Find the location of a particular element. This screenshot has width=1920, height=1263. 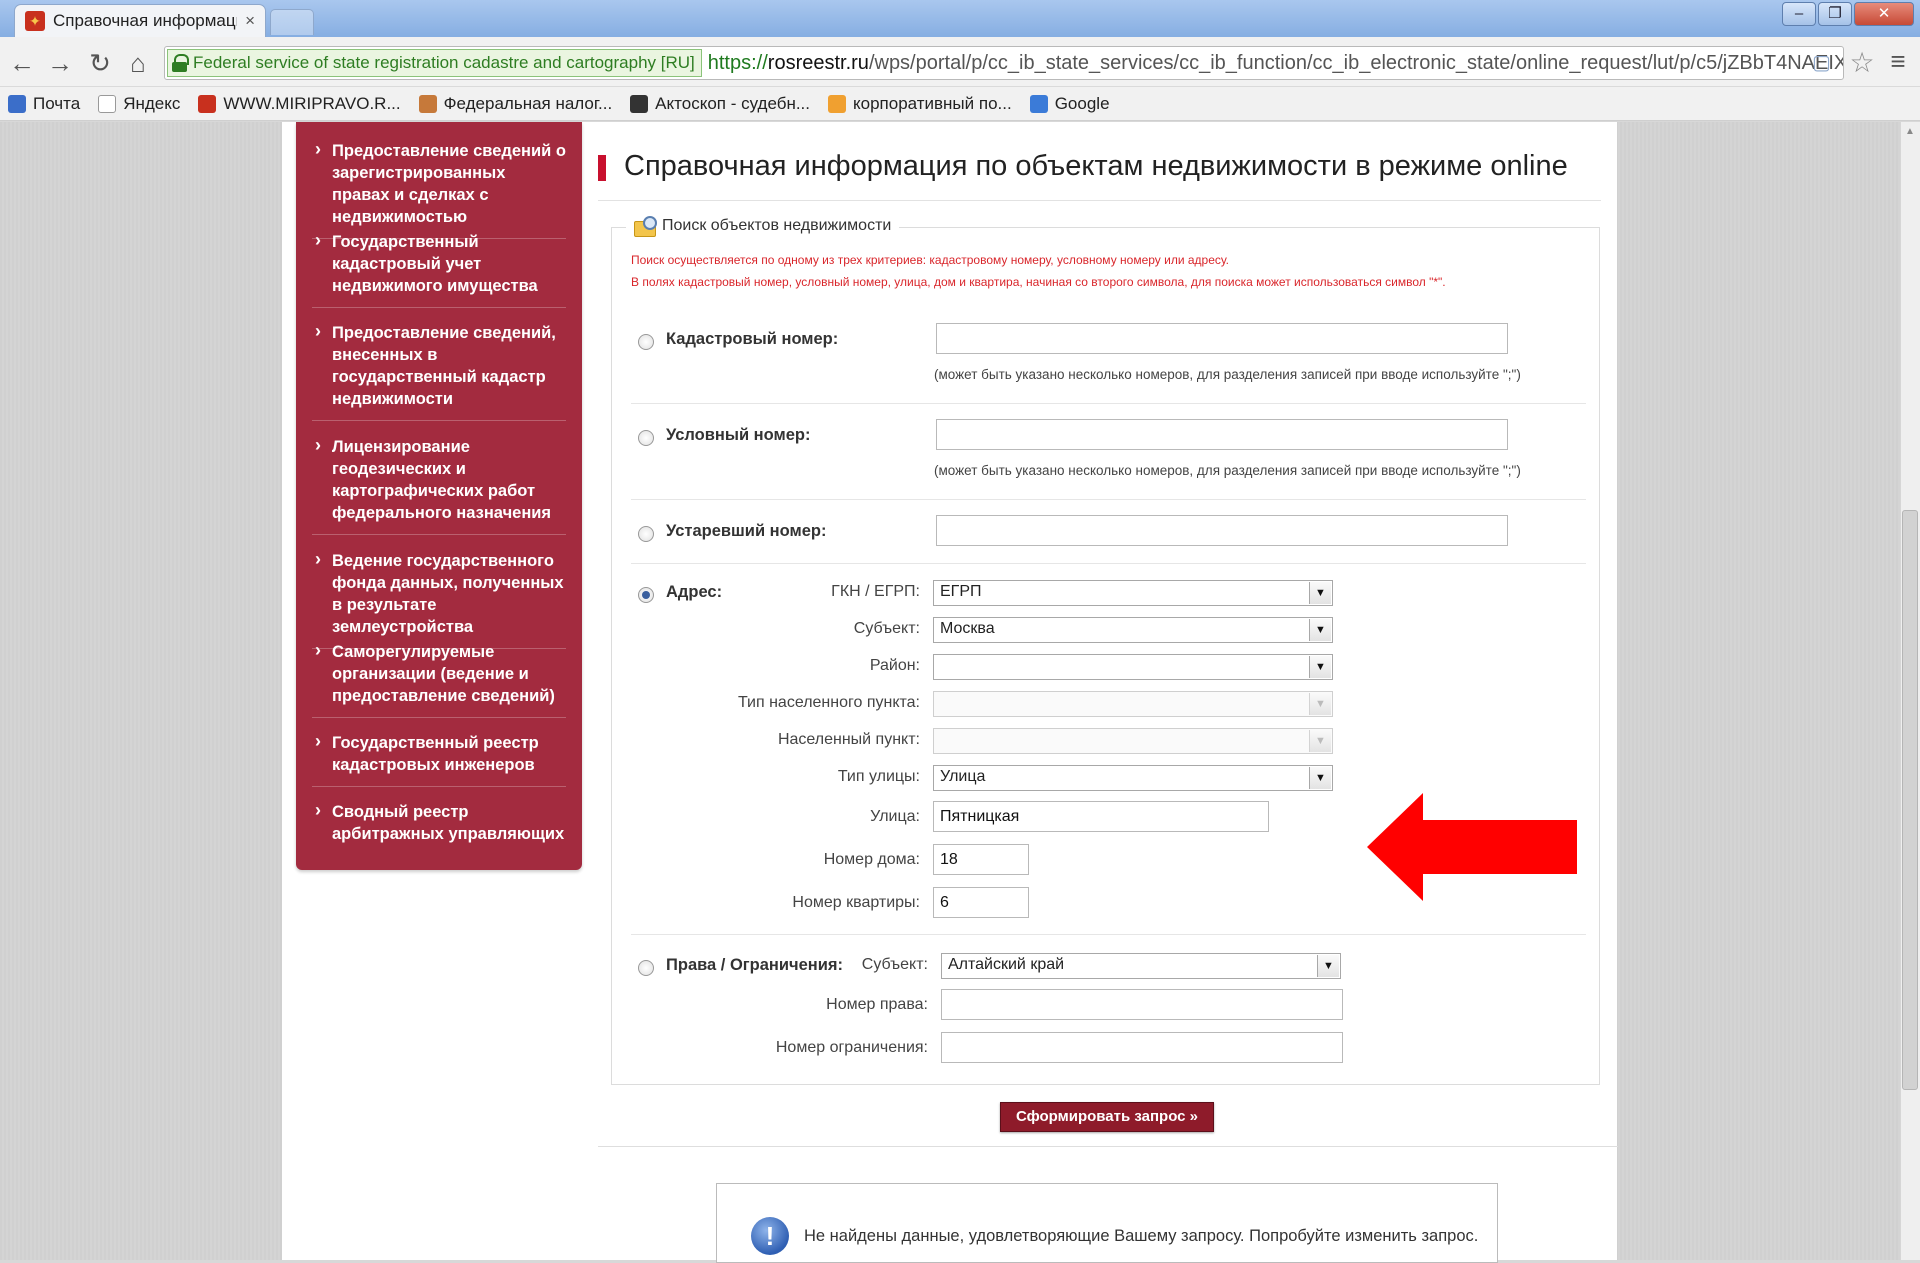

rights-subject-label: Субъект: is located at coordinates (894, 964).